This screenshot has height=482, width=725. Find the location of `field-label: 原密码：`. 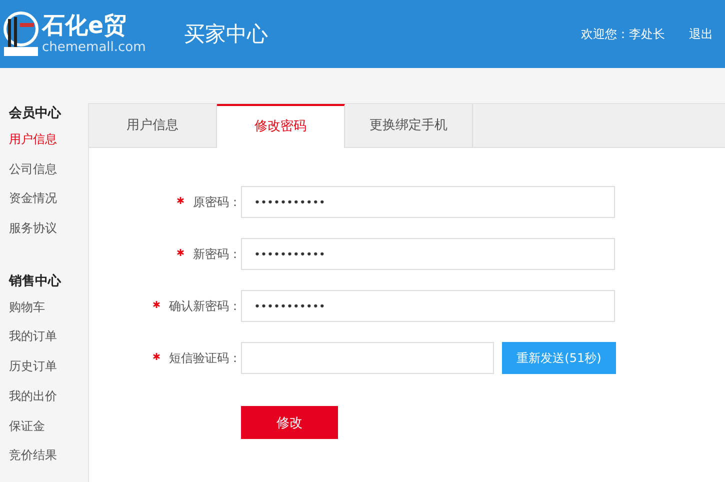

field-label: 原密码： is located at coordinates (217, 202).